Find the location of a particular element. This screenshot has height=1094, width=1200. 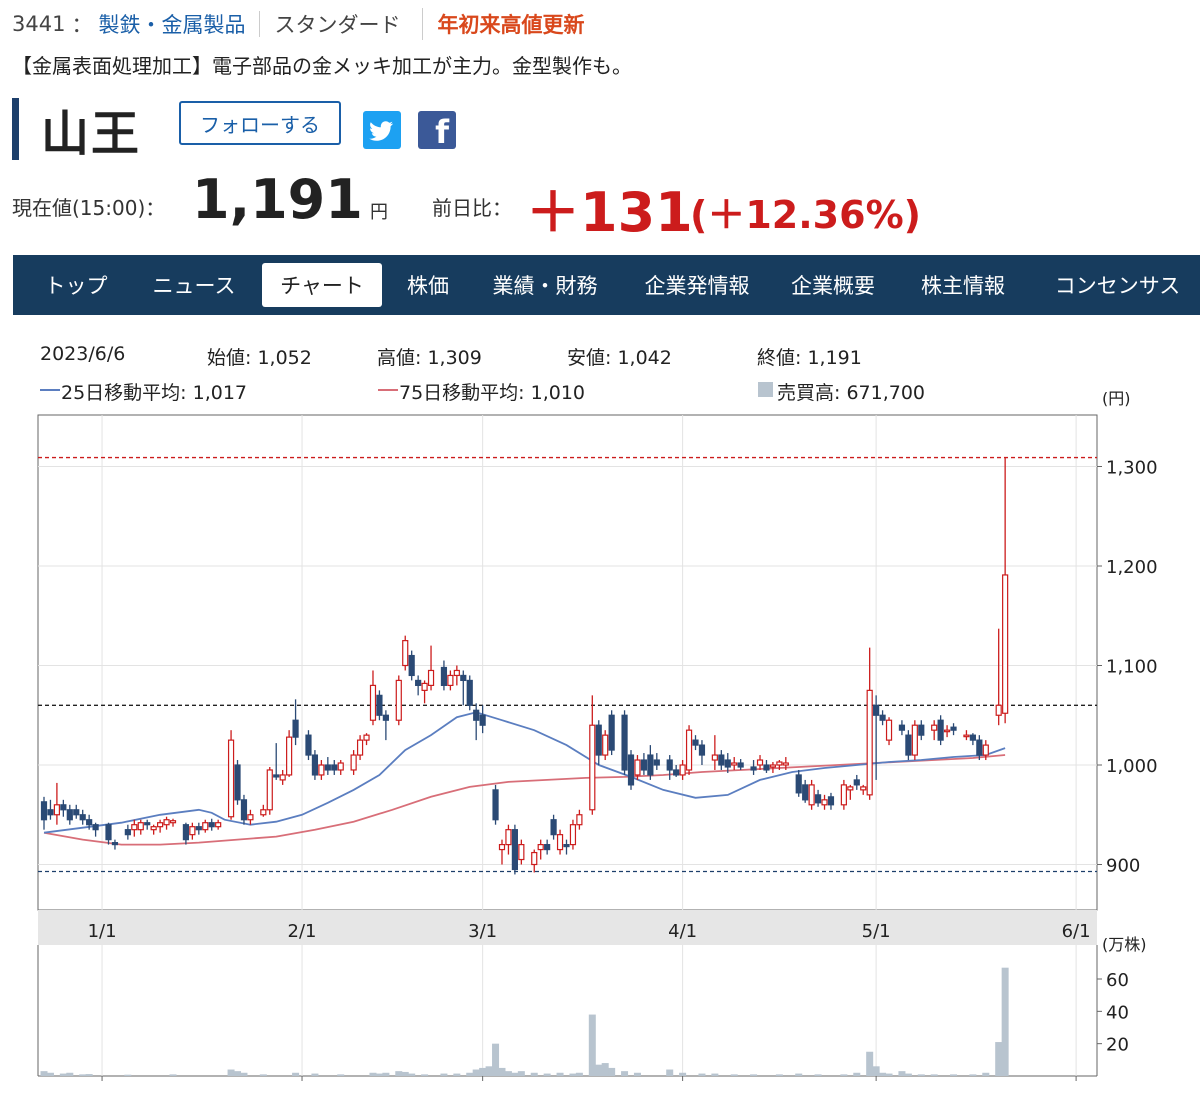

date-tick-label: 3/1 is located at coordinates (482, 931).